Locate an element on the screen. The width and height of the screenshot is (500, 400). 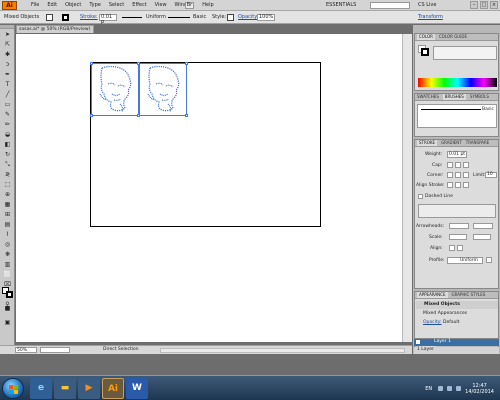
eraser-tool-icon: ◧ is located at coordinates (7, 144).